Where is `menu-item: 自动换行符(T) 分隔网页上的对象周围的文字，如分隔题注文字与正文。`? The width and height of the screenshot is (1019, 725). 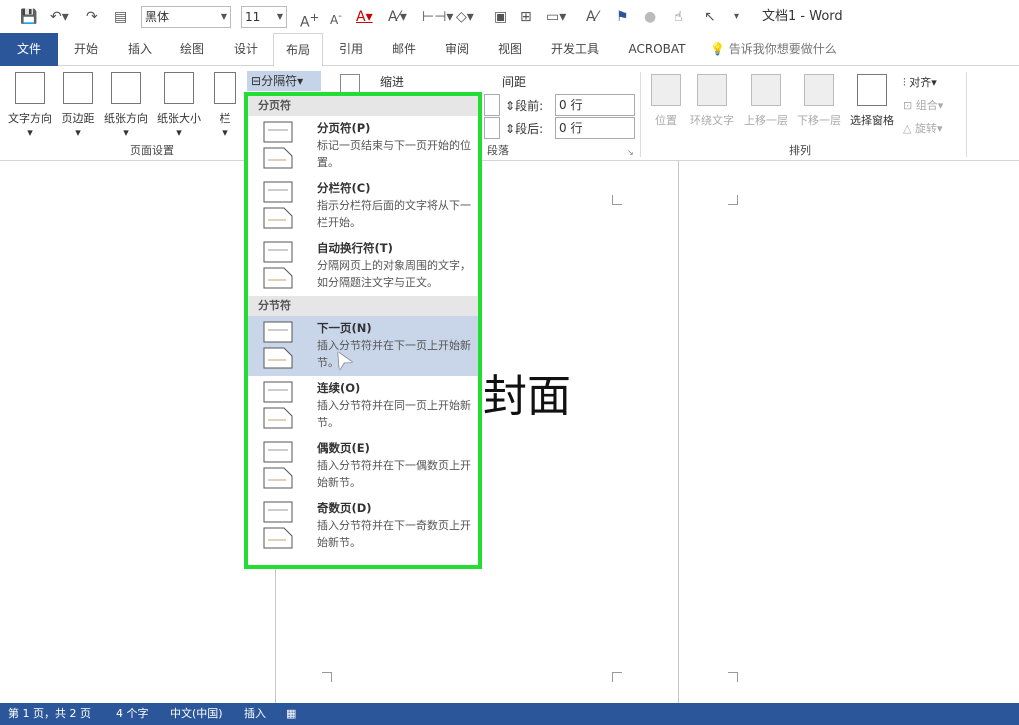 menu-item: 自动换行符(T) 分隔网页上的对象周围的文字，如分隔题注文字与正文。 is located at coordinates (363, 266).